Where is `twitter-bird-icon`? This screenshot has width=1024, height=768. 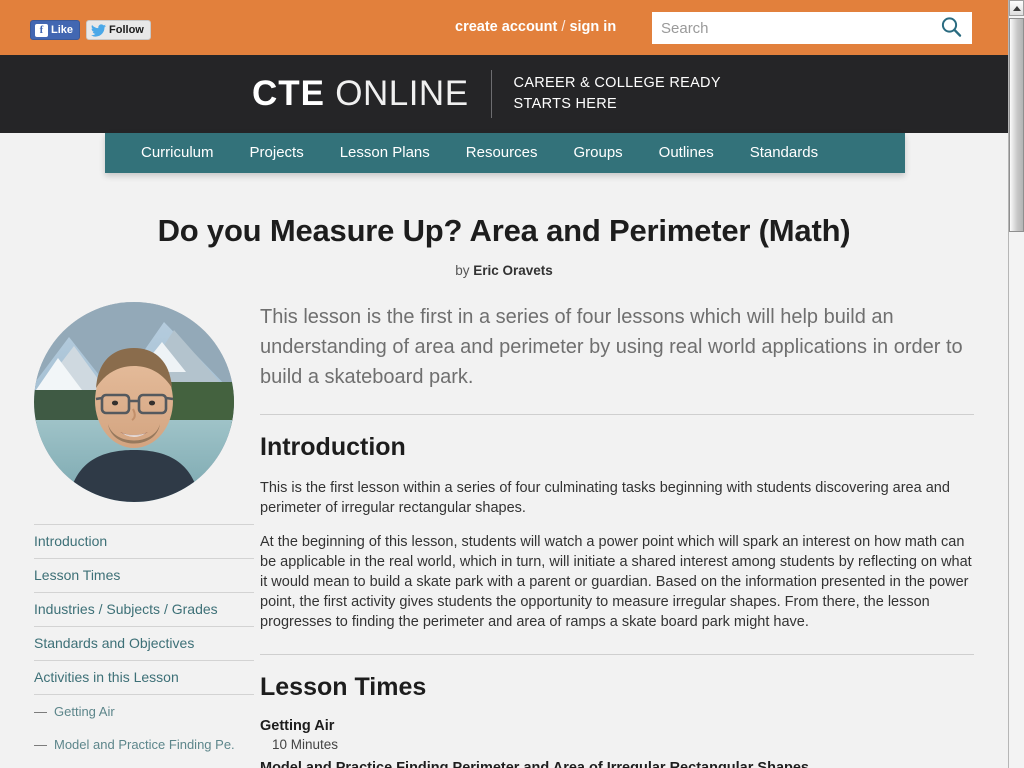
twitter-bird-icon is located at coordinates (99, 30).